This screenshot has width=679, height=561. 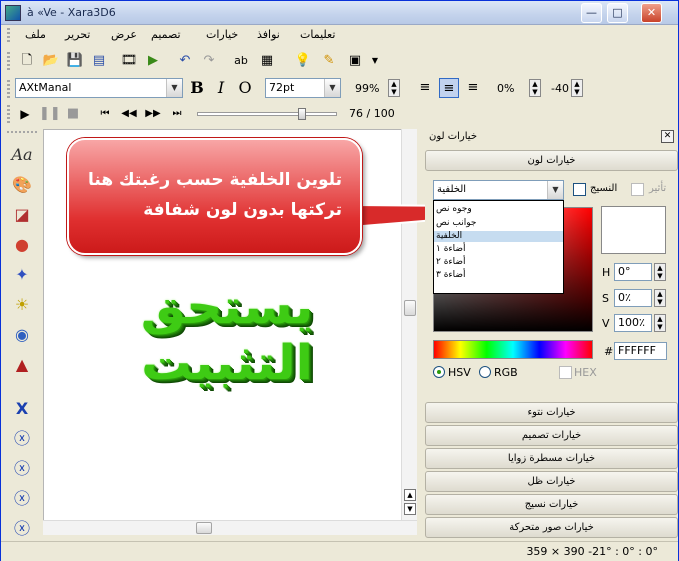 I want to click on scale-spinner: ▲ ▼, so click(x=394, y=88).